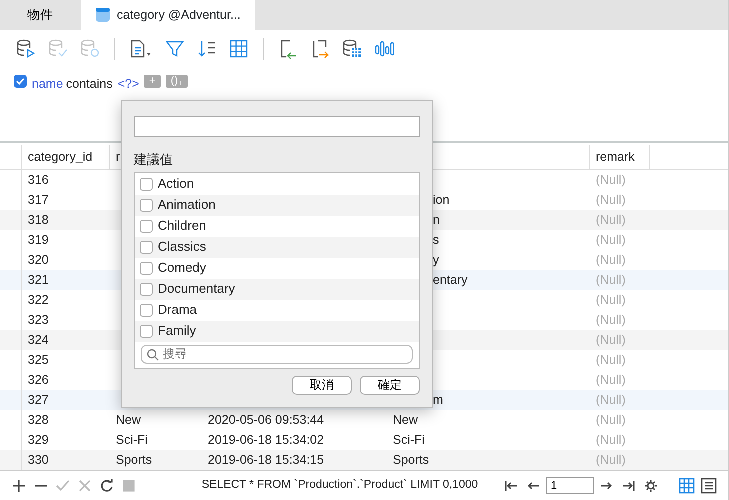 The image size is (729, 500). Describe the element at coordinates (38, 460) in the screenshot. I see `table-cell-text: 330` at that location.